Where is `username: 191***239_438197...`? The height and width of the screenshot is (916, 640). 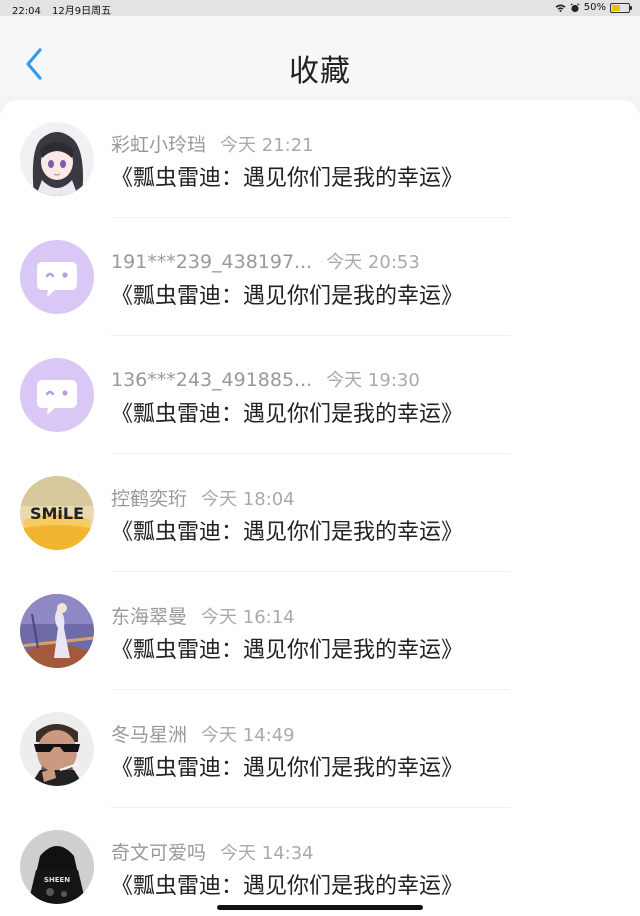
username: 191***239_438197... is located at coordinates (211, 262).